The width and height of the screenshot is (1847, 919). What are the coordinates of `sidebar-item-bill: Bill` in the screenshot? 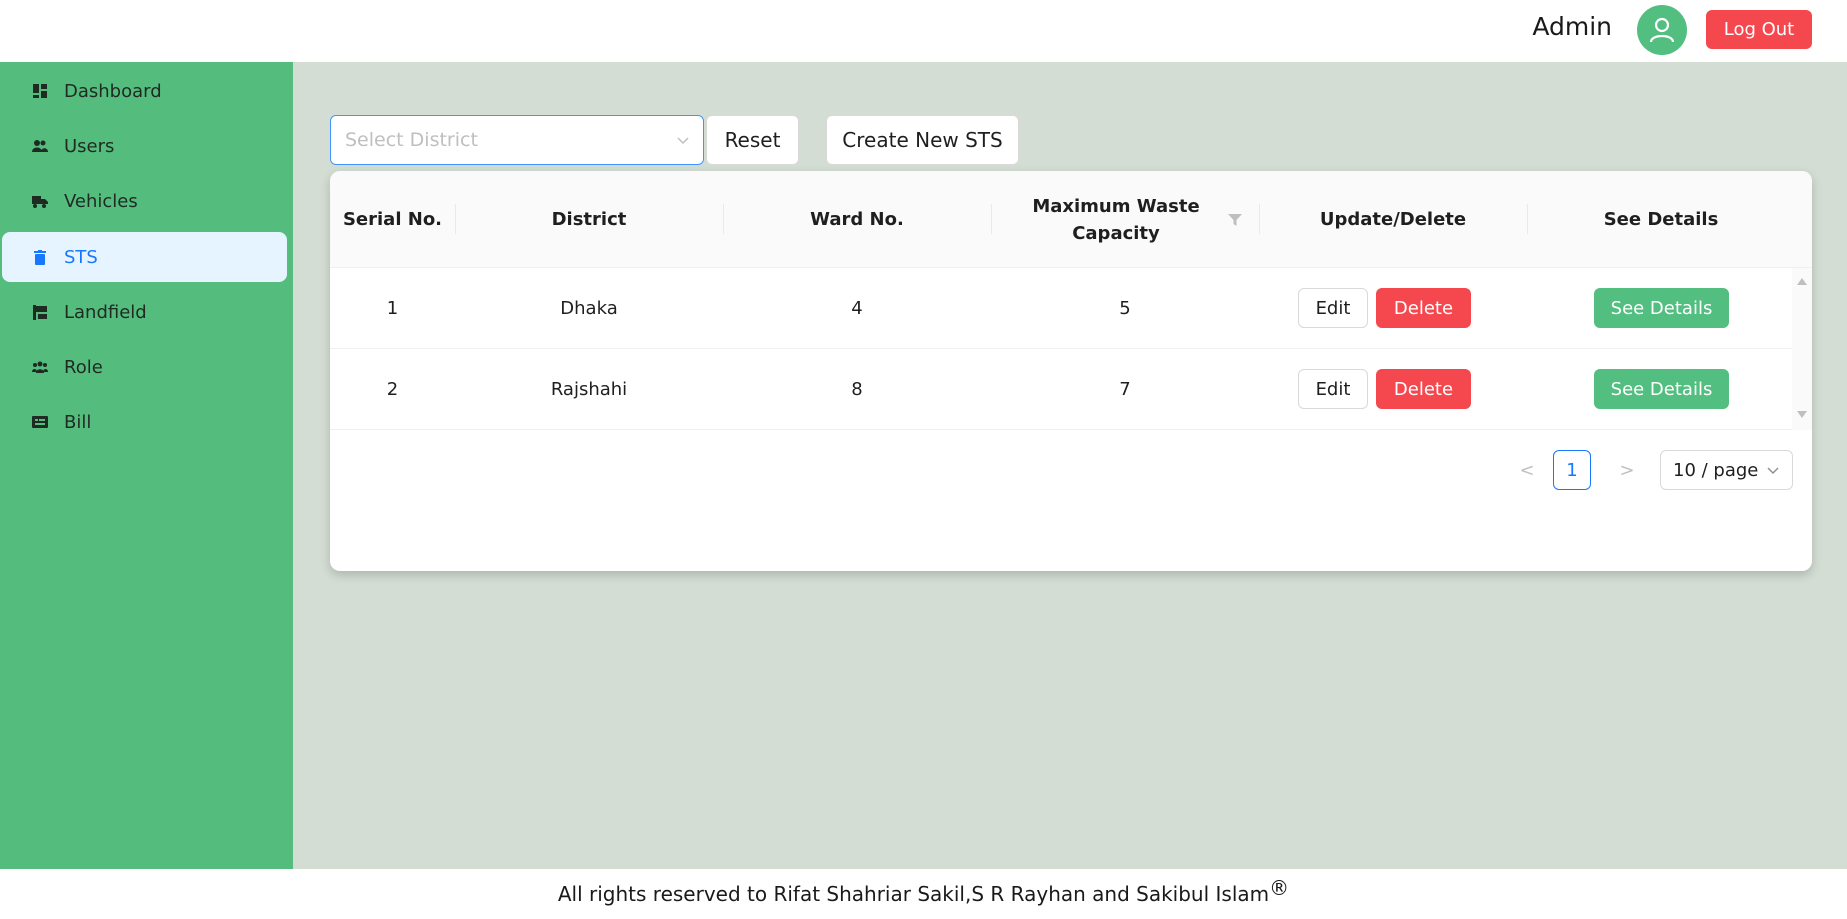 It's located at (144, 422).